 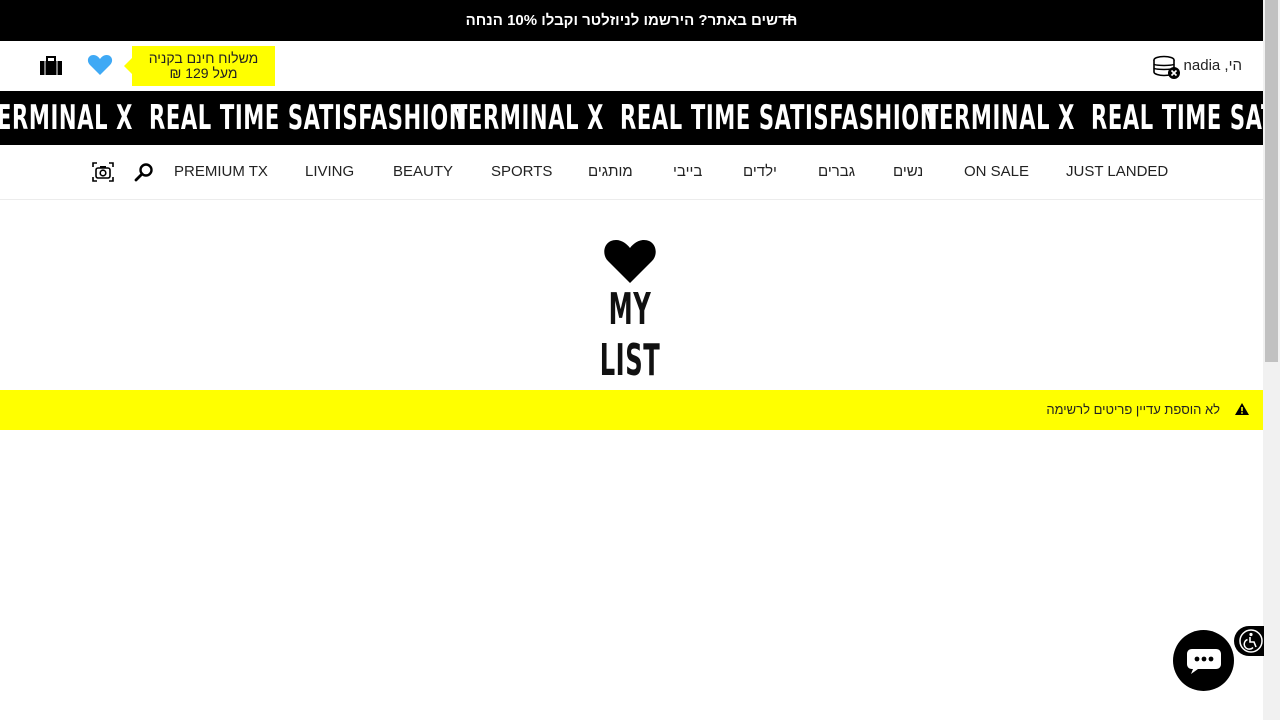 I want to click on nav-item-men: גברים, so click(x=836, y=171).